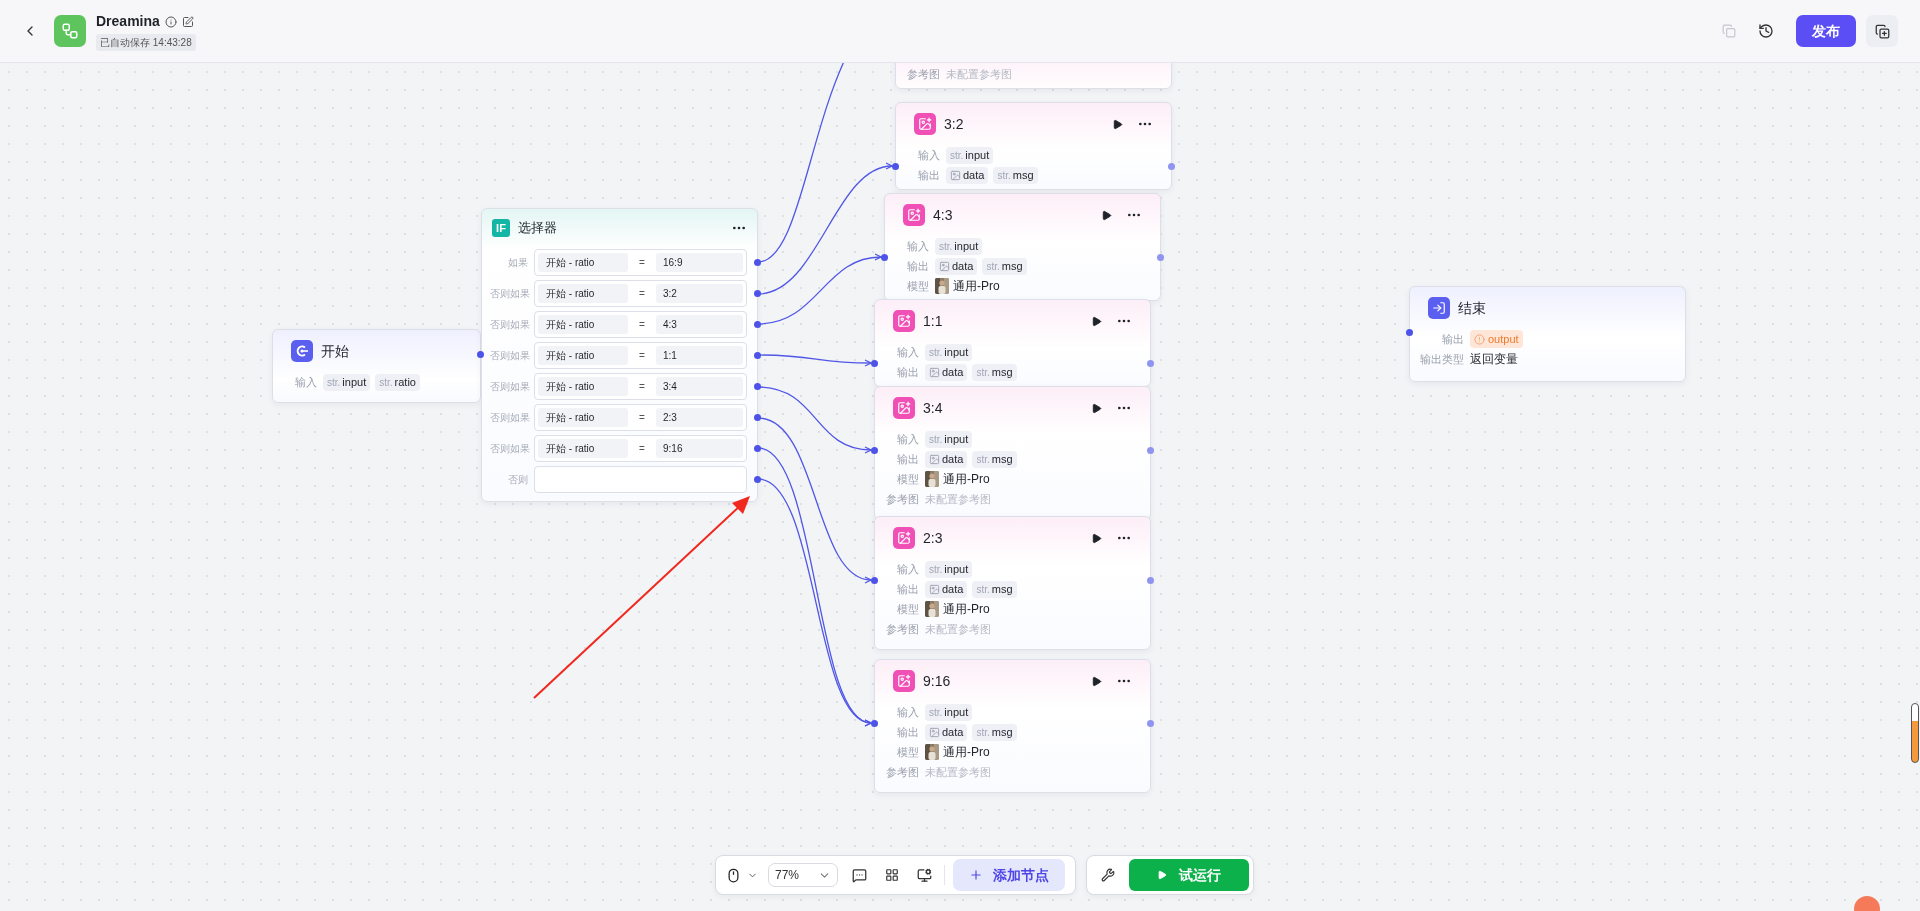 This screenshot has width=1920, height=911. I want to click on condition-box: 开始 - ratio = 1:1, so click(640, 355).